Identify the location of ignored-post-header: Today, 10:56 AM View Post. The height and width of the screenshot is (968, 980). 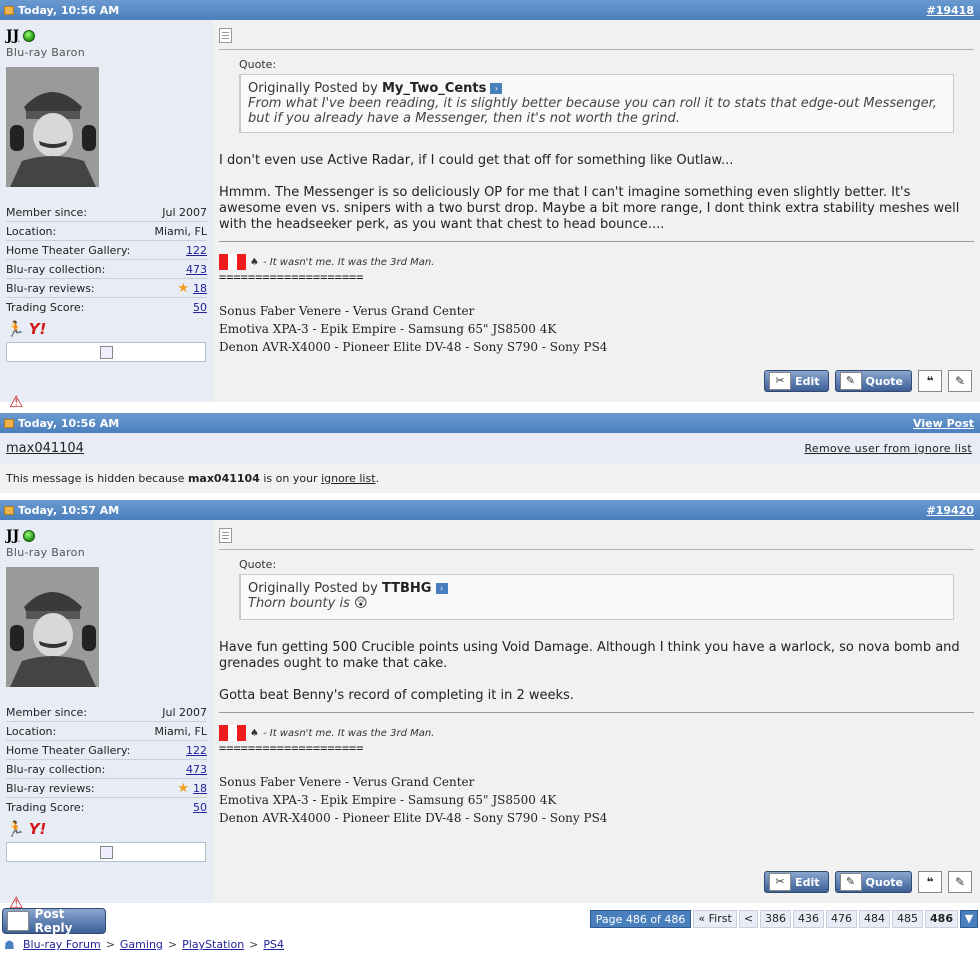
(490, 423).